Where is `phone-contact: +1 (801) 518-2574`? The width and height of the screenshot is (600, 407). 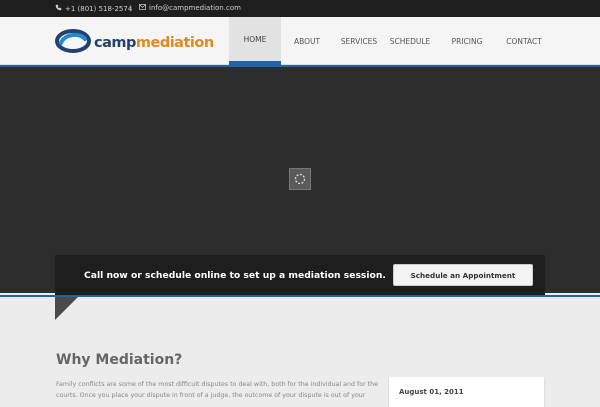
phone-contact: +1 (801) 518-2574 is located at coordinates (93, 8).